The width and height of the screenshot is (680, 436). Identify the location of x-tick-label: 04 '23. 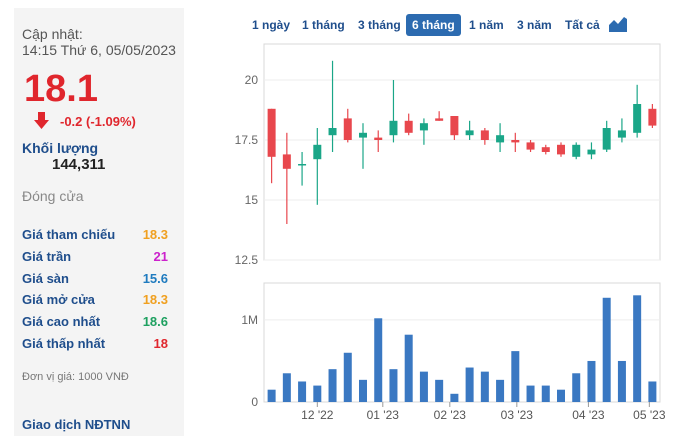
(588, 415).